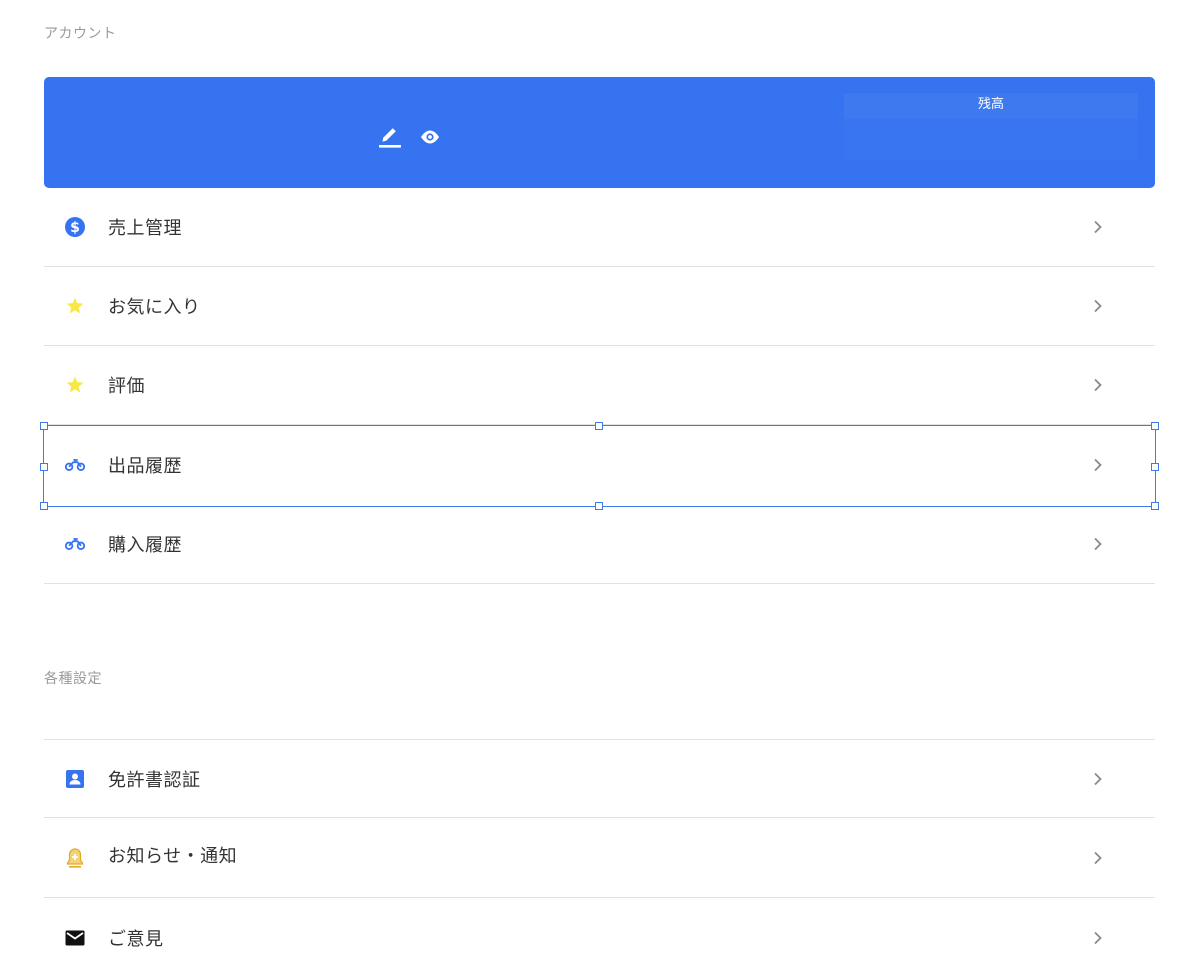 The image size is (1200, 978). What do you see at coordinates (75, 938) in the screenshot?
I see `mail-icon` at bounding box center [75, 938].